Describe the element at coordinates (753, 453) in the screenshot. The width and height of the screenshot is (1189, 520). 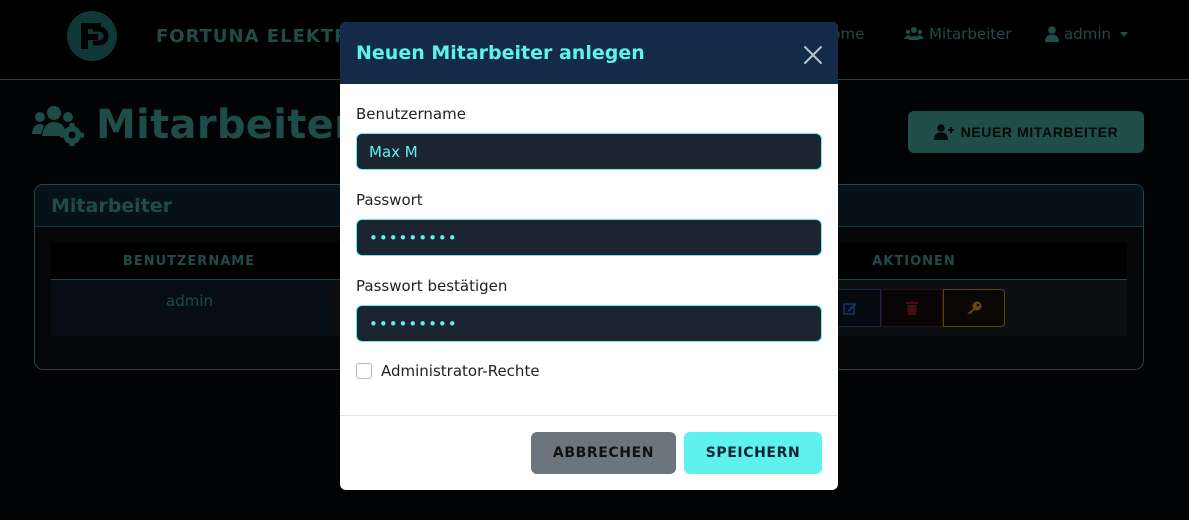
I see `save-button: SPEICHERN` at that location.